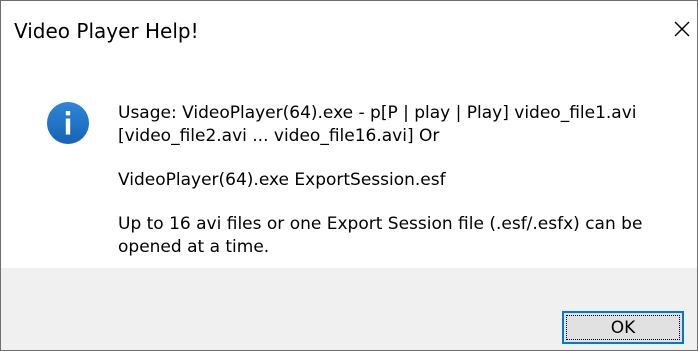 Image resolution: width=698 pixels, height=351 pixels. What do you see at coordinates (194, 247) in the screenshot?
I see `info-line-2: opened at a time.` at bounding box center [194, 247].